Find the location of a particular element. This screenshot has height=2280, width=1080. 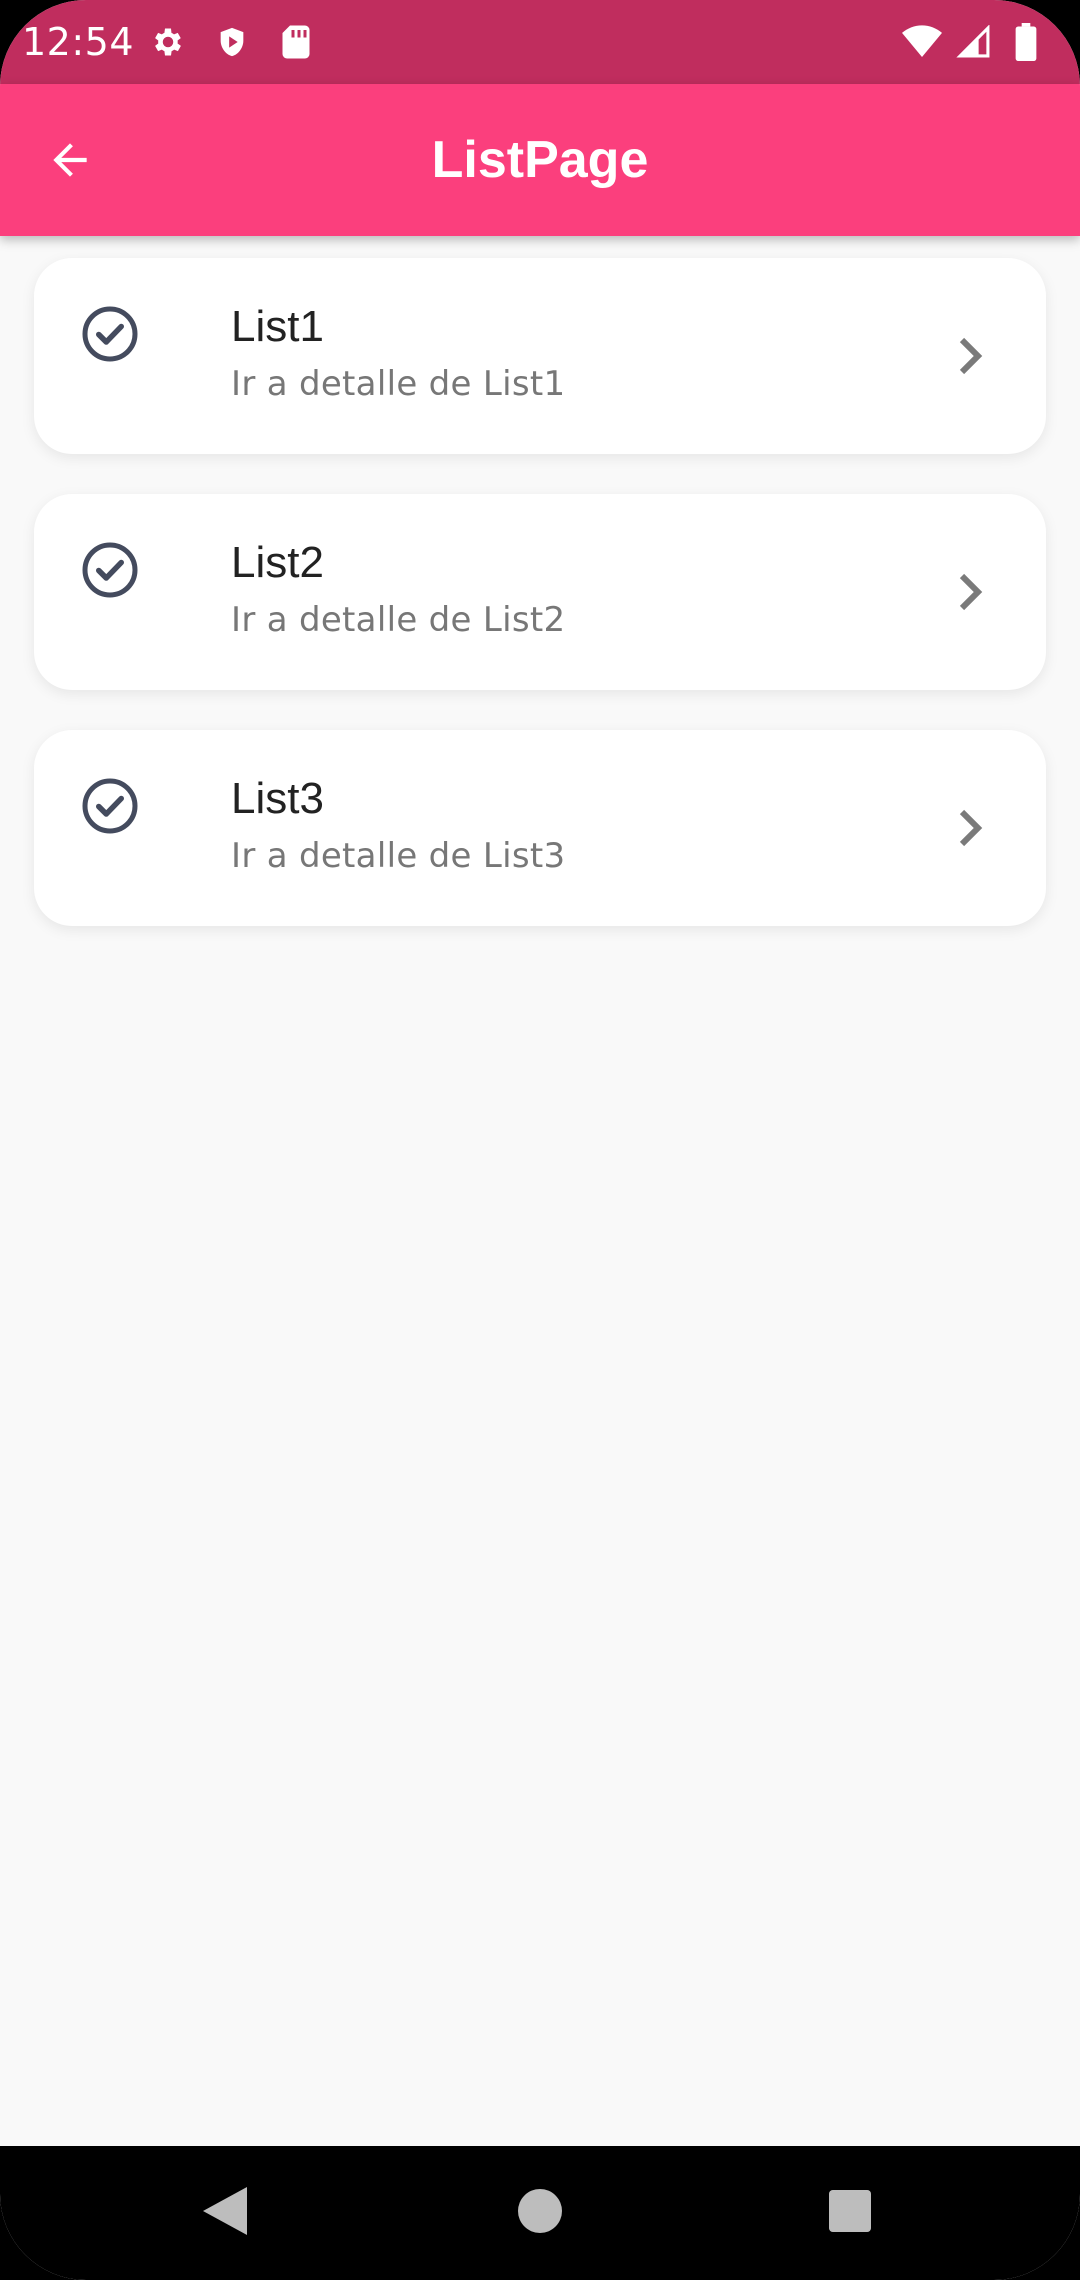

app-bar: ListPage is located at coordinates (540, 160).